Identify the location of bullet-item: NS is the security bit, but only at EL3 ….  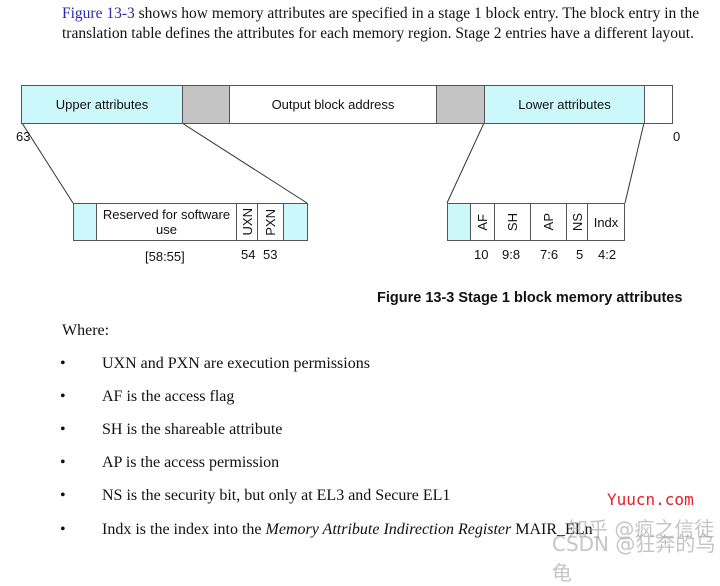
(276, 495).